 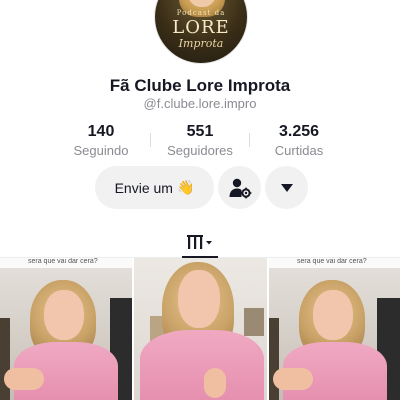 I want to click on video-thumbnail, so click(x=200, y=329).